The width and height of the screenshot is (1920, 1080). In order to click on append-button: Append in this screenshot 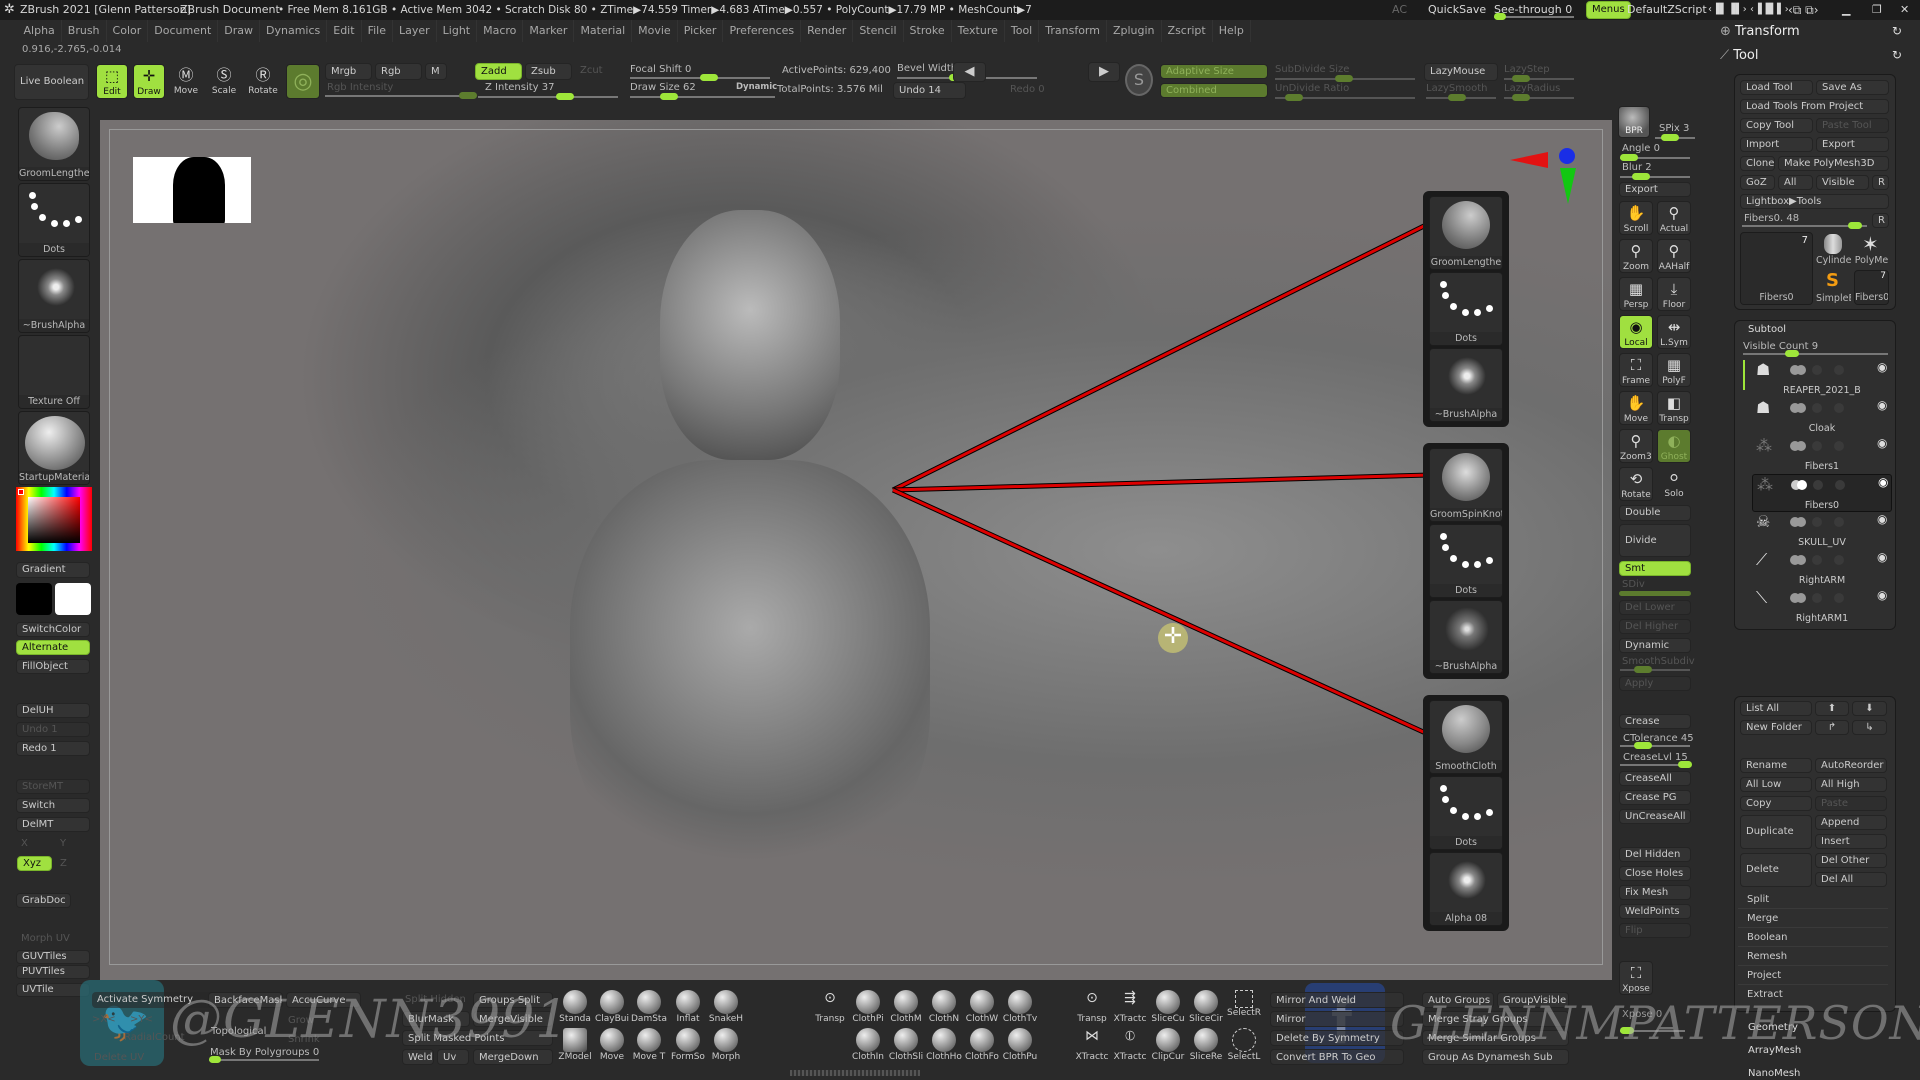, I will do `click(1851, 822)`.